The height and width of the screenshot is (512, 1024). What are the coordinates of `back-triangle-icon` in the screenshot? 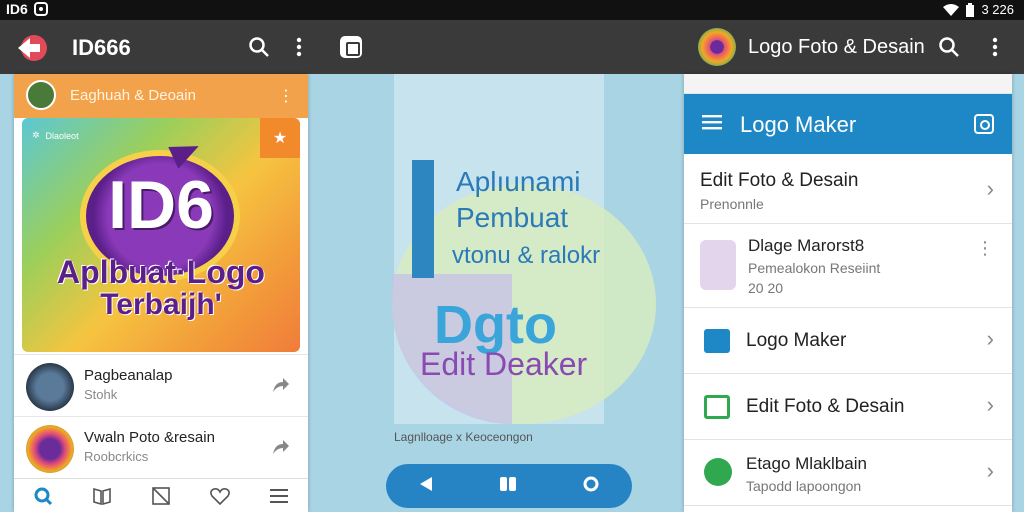 It's located at (426, 486).